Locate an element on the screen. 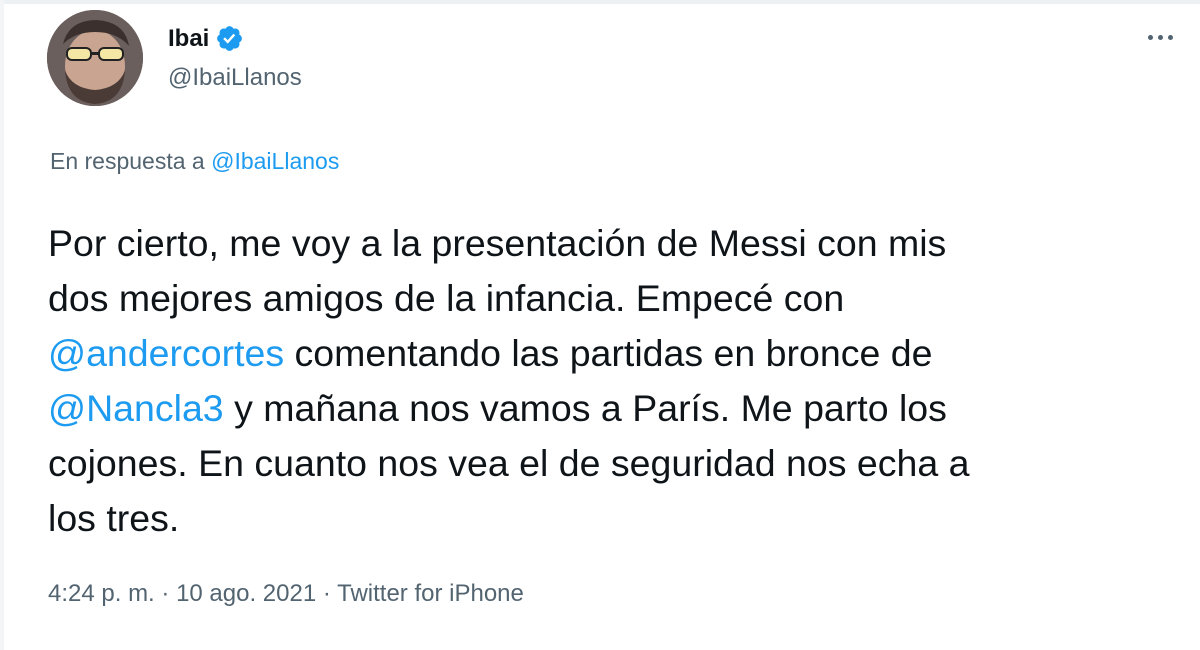 This screenshot has width=1200, height=650. more-options-button is located at coordinates (1160, 37).